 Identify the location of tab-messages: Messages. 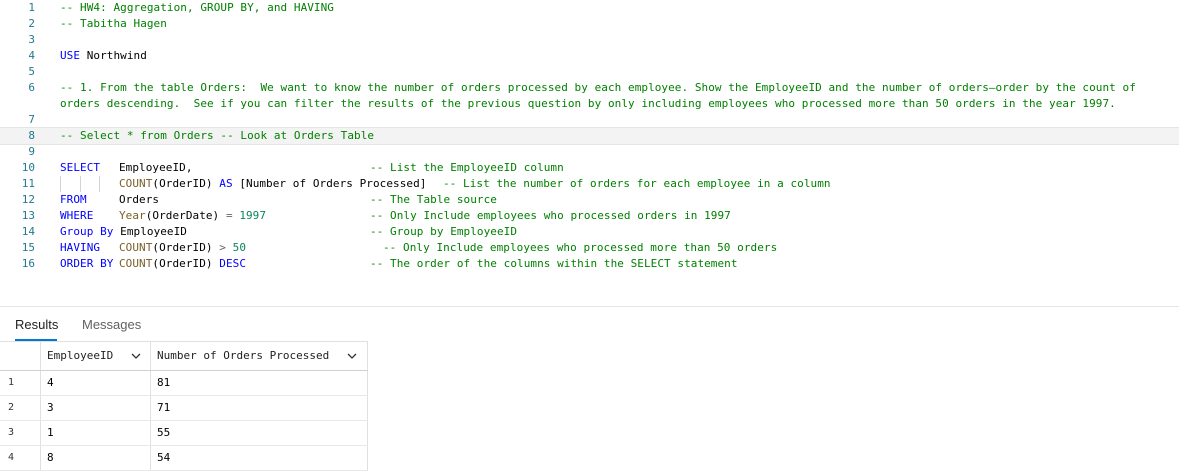
(111, 327).